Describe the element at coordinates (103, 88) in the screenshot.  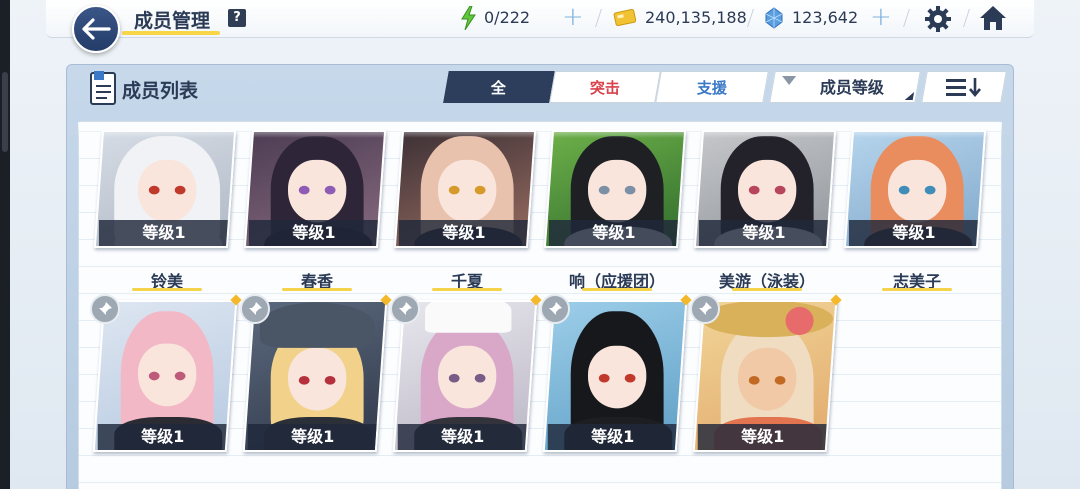
I see `roster-icon` at that location.